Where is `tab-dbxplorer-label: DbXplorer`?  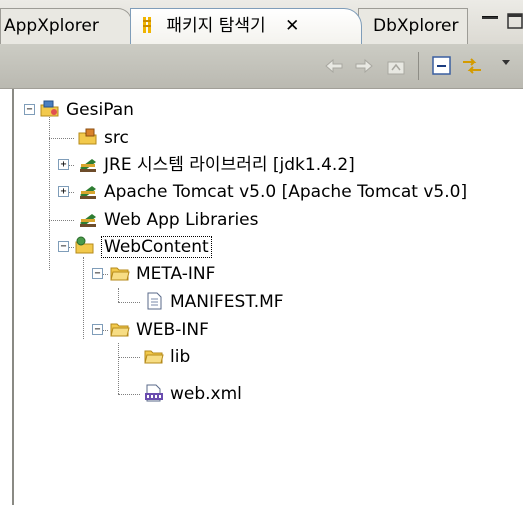 tab-dbxplorer-label: DbXplorer is located at coordinates (416, 26).